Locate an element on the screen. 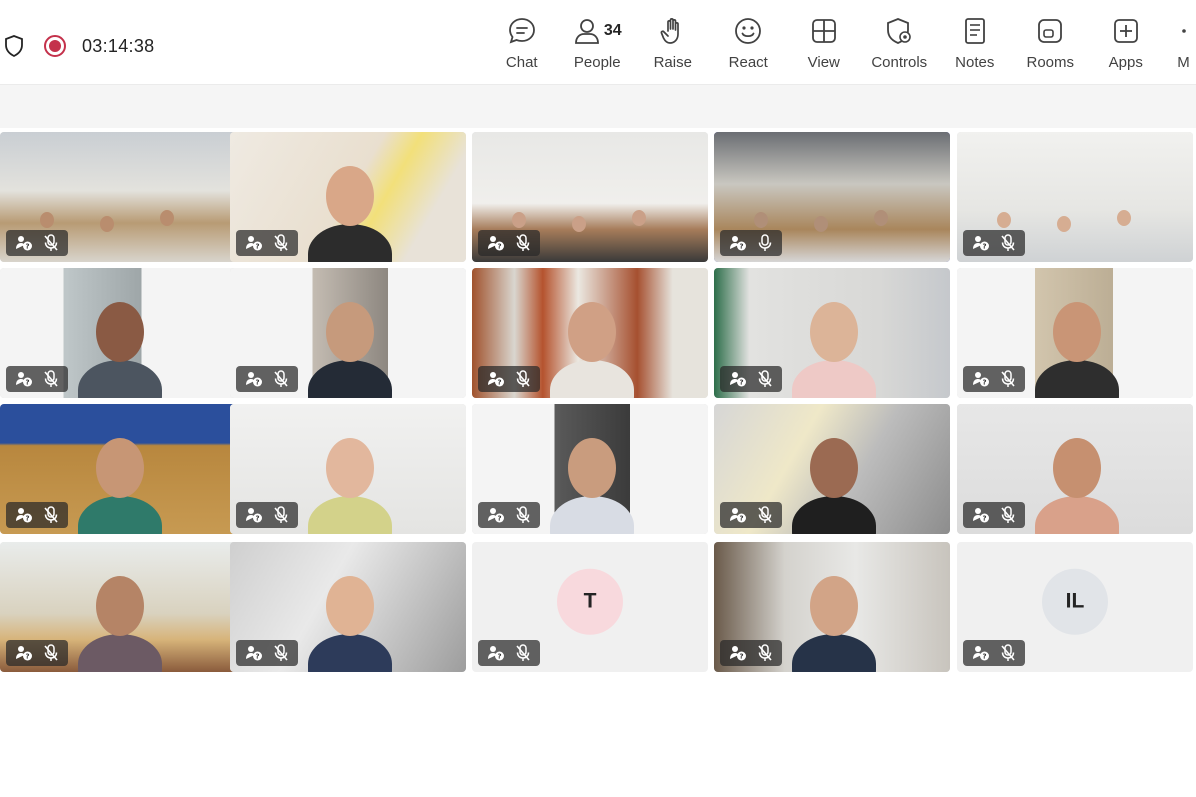  shield-icon is located at coordinates (14, 46).